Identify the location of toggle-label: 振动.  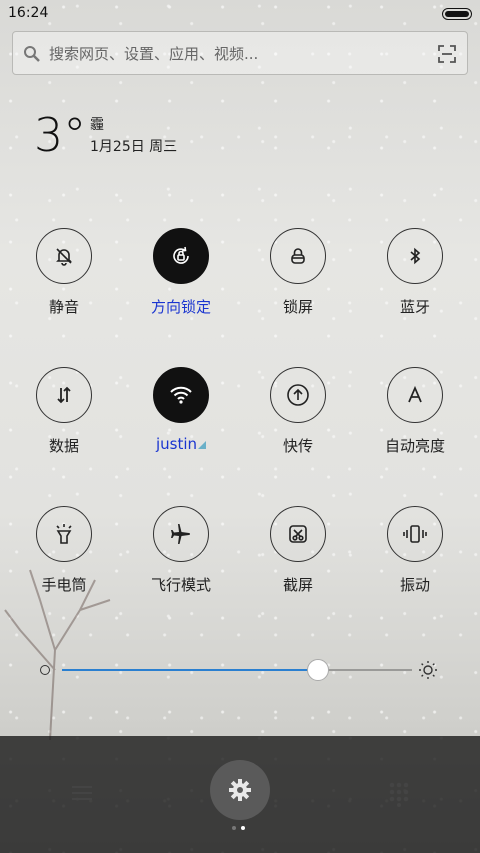
(414, 585).